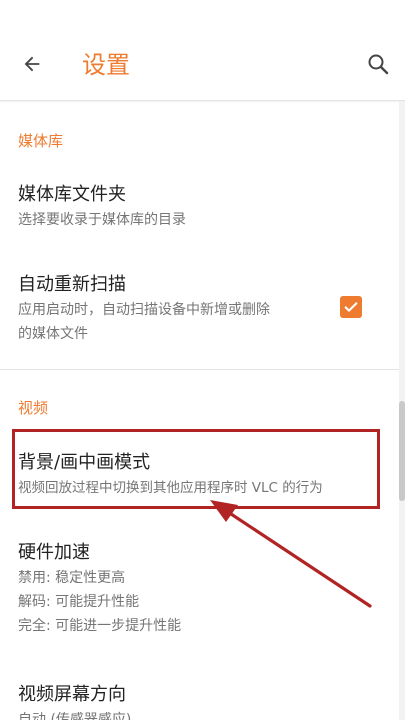 This screenshot has height=720, width=405. I want to click on section-divider, so click(202, 369).